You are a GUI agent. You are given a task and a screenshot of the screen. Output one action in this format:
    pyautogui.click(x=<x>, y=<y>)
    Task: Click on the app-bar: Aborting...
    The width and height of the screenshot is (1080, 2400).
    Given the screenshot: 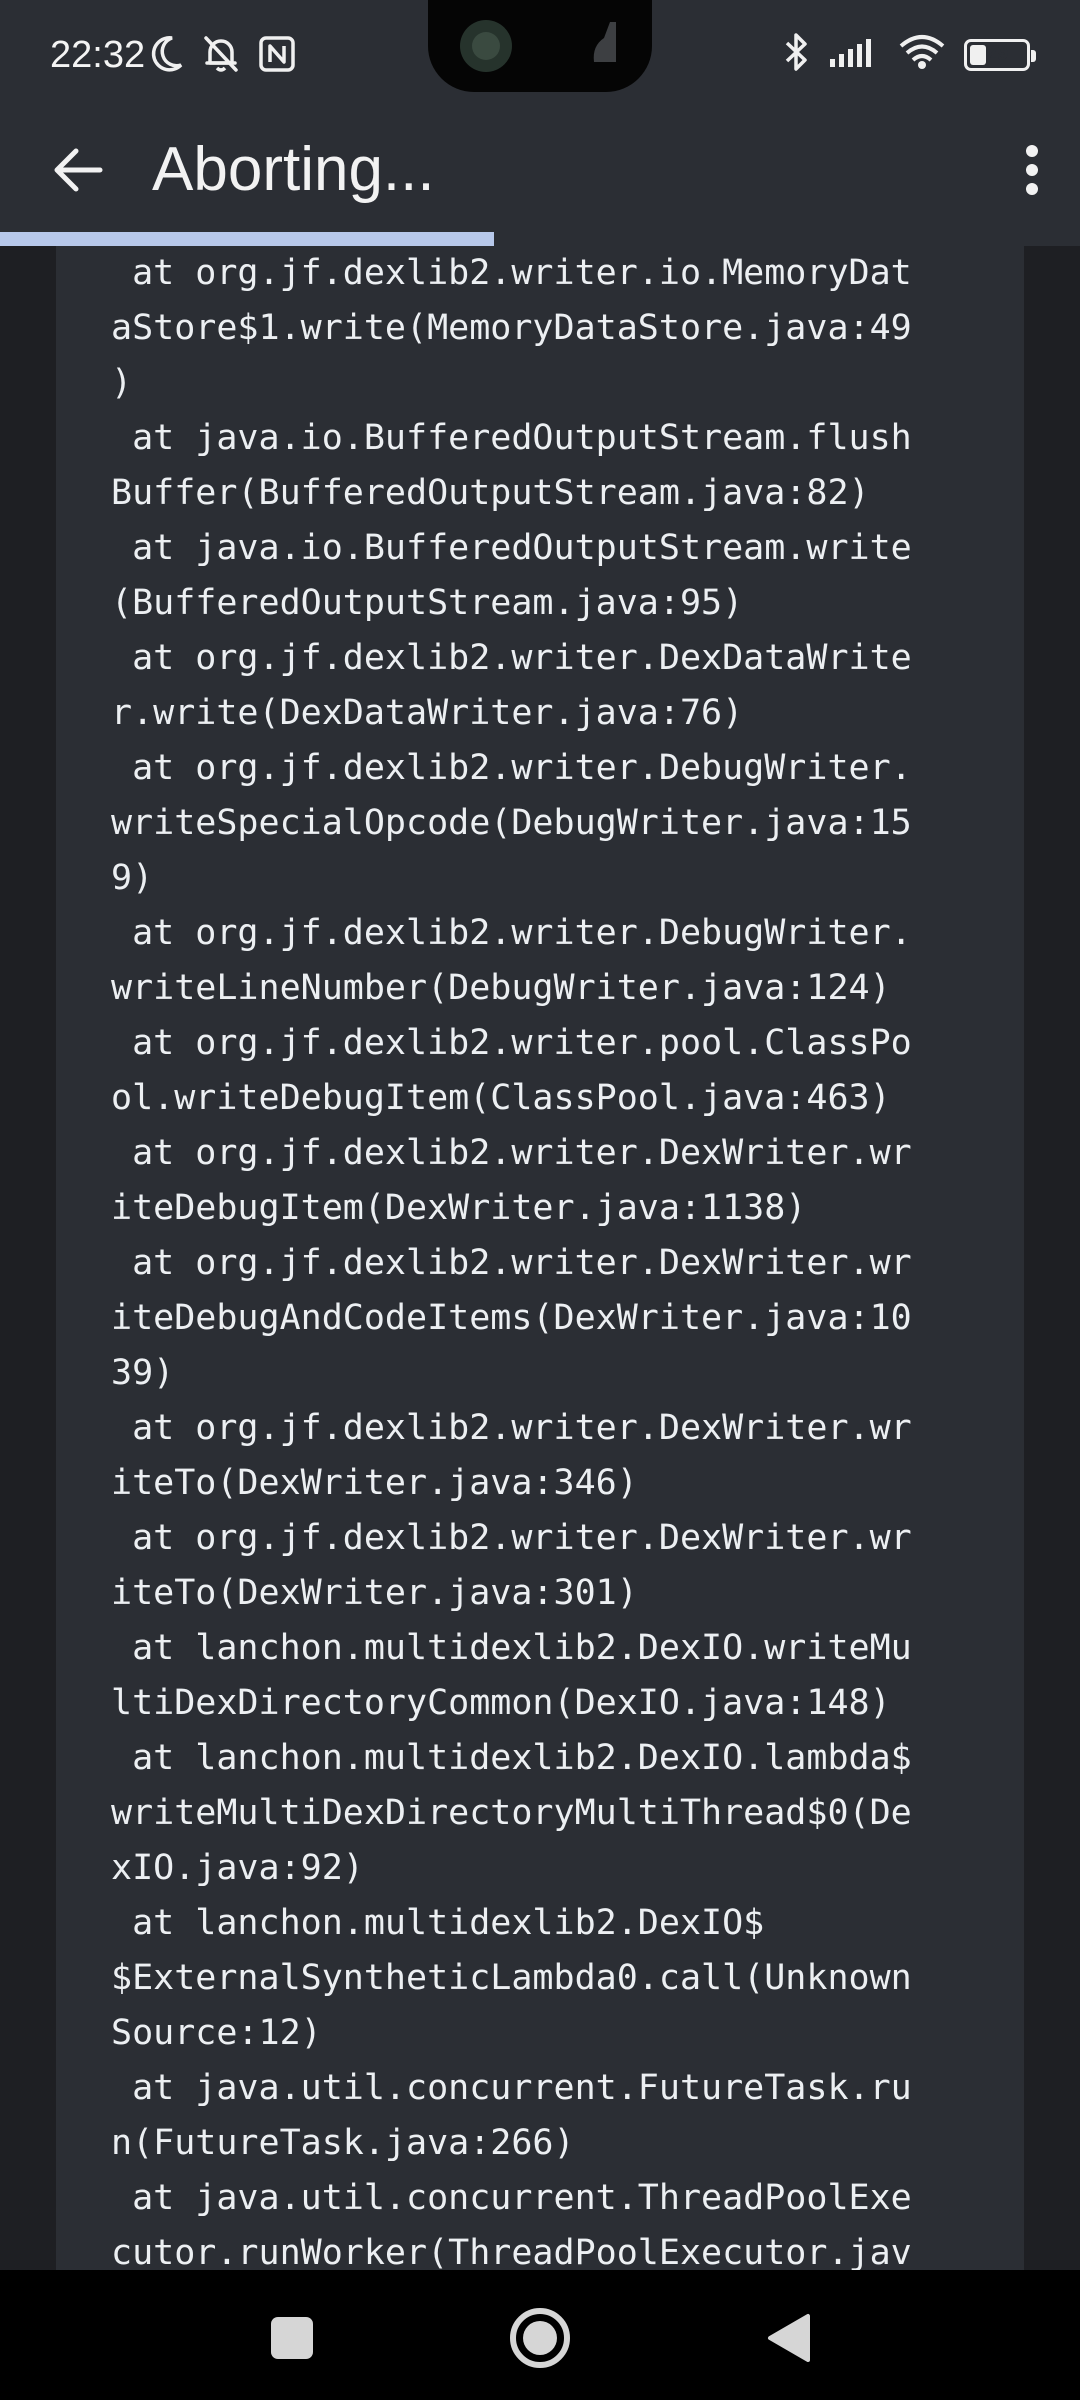 What is the action you would take?
    pyautogui.click(x=540, y=171)
    